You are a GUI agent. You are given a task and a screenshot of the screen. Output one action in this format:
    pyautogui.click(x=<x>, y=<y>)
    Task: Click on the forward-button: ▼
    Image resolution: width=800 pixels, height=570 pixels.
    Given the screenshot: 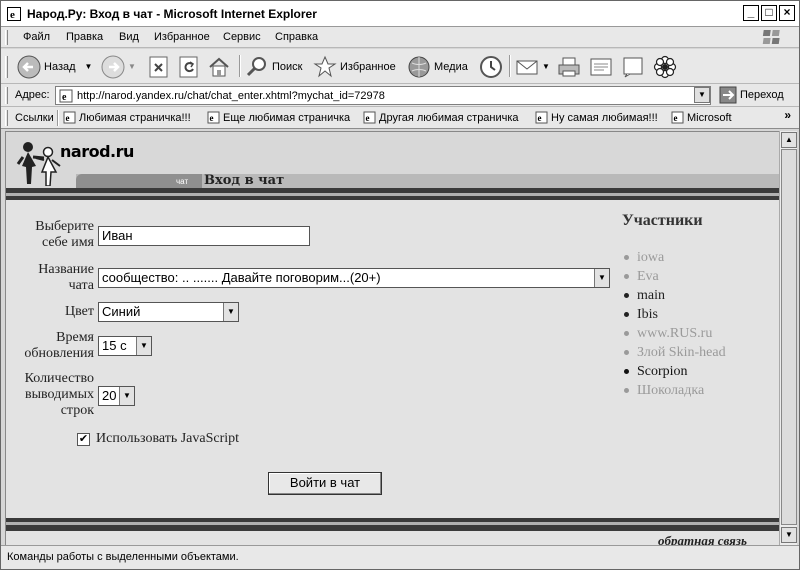 What is the action you would take?
    pyautogui.click(x=118, y=66)
    